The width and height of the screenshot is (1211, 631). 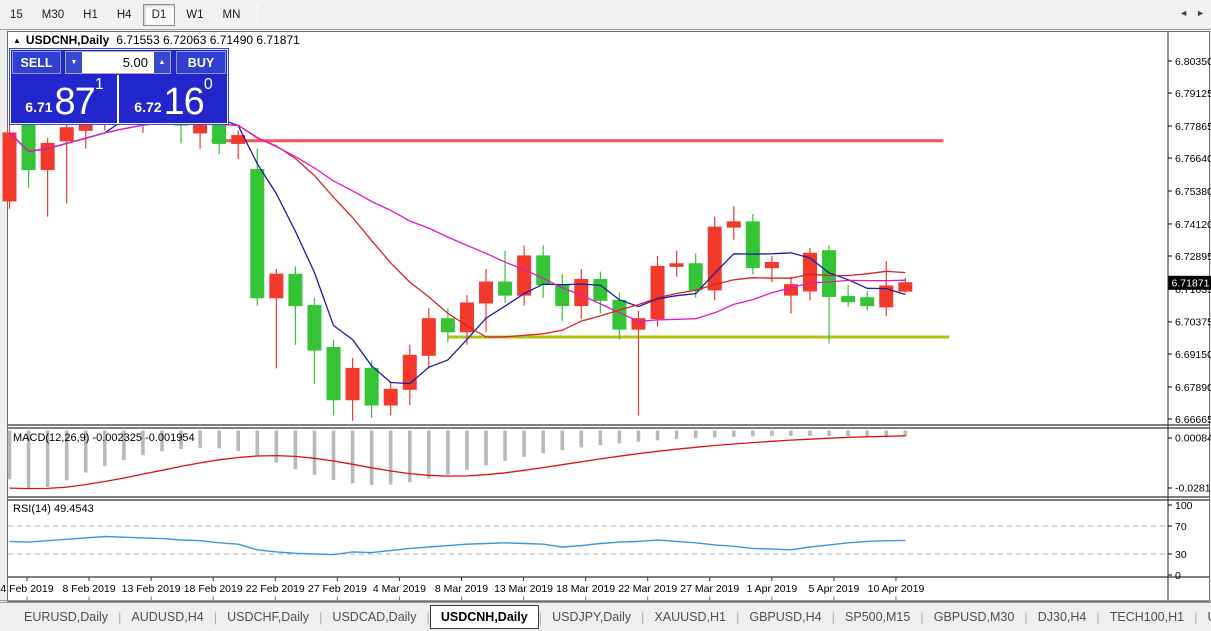 What do you see at coordinates (1193, 62) in the screenshot?
I see `price-tick-label: 6.80350` at bounding box center [1193, 62].